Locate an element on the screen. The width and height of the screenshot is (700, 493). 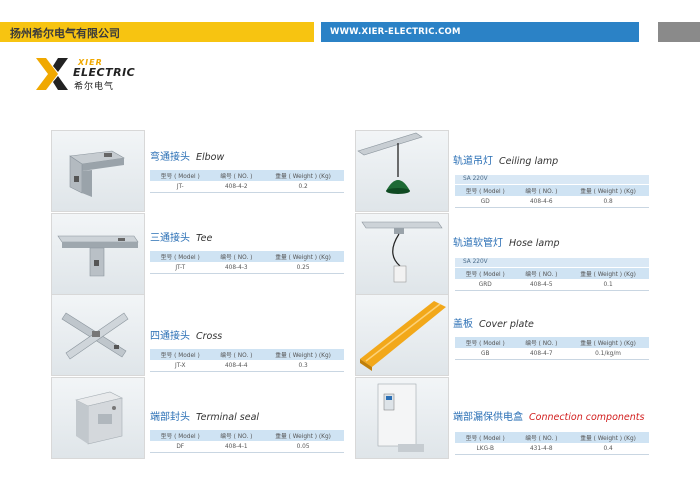
power-box-icon is located at coordinates (400, 417).